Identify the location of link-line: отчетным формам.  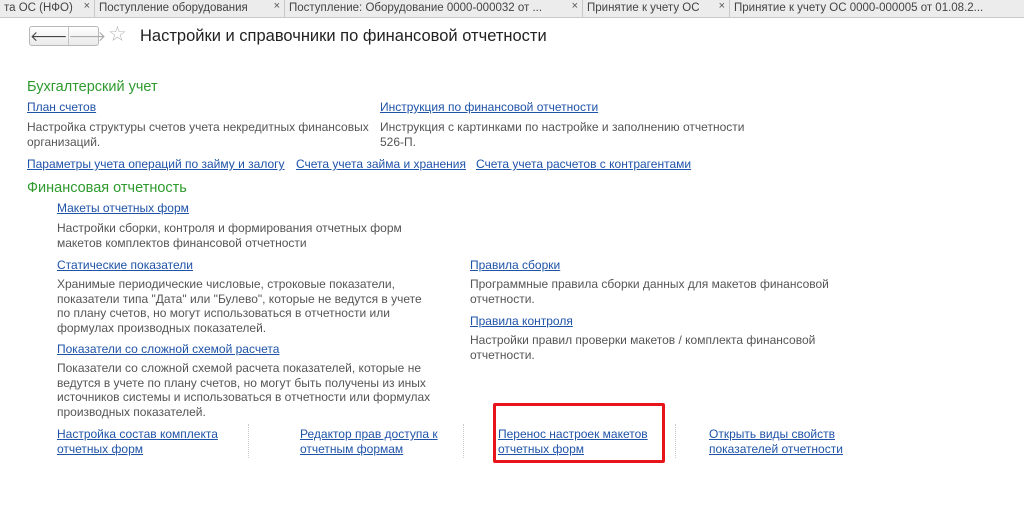
(352, 449).